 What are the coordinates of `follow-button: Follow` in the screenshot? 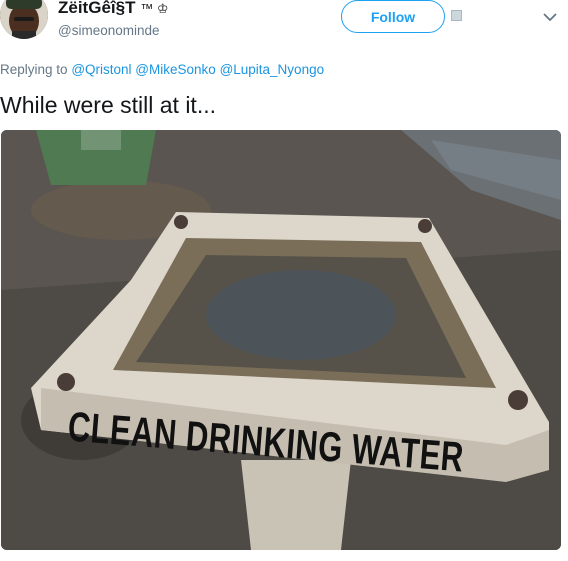 It's located at (393, 16).